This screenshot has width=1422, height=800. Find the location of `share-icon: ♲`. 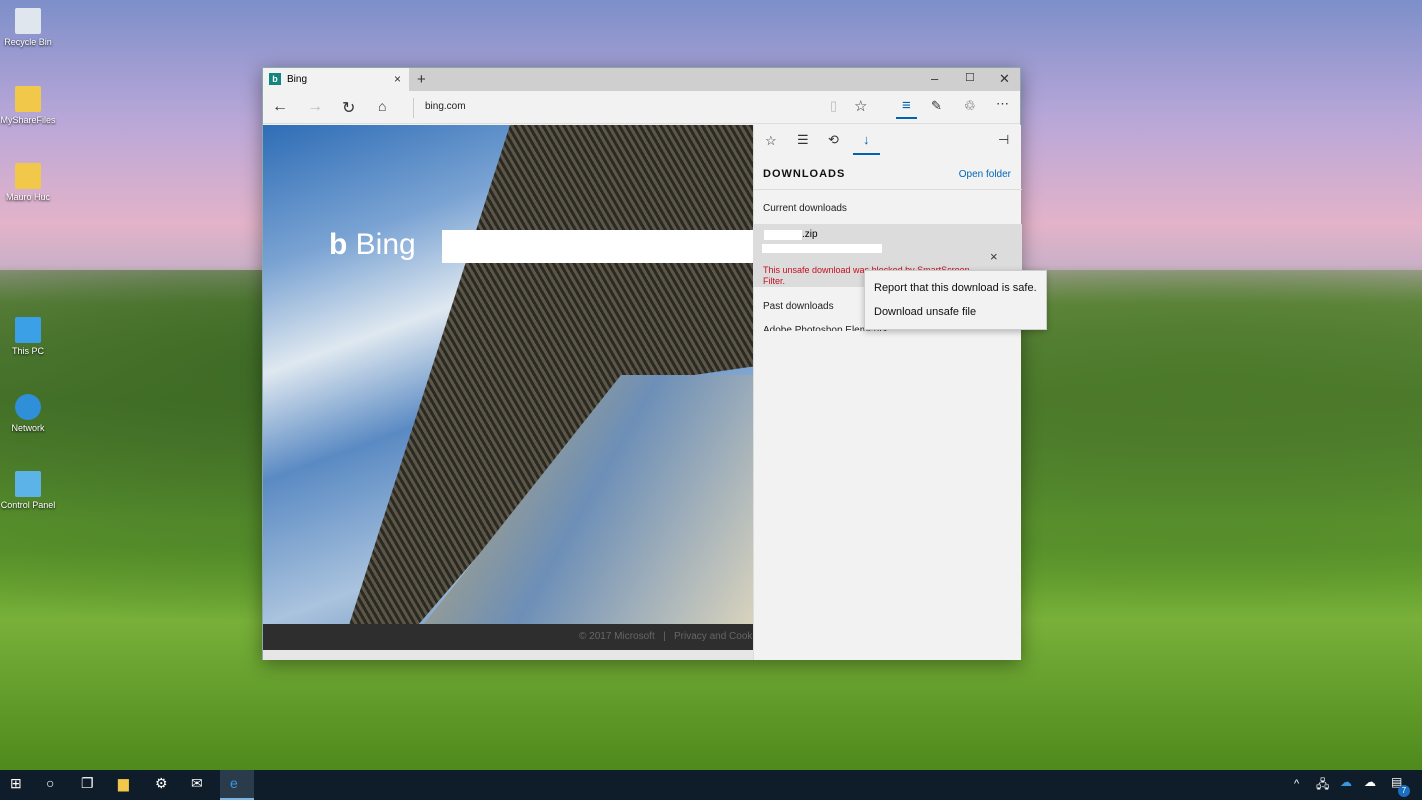

share-icon: ♲ is located at coordinates (970, 106).